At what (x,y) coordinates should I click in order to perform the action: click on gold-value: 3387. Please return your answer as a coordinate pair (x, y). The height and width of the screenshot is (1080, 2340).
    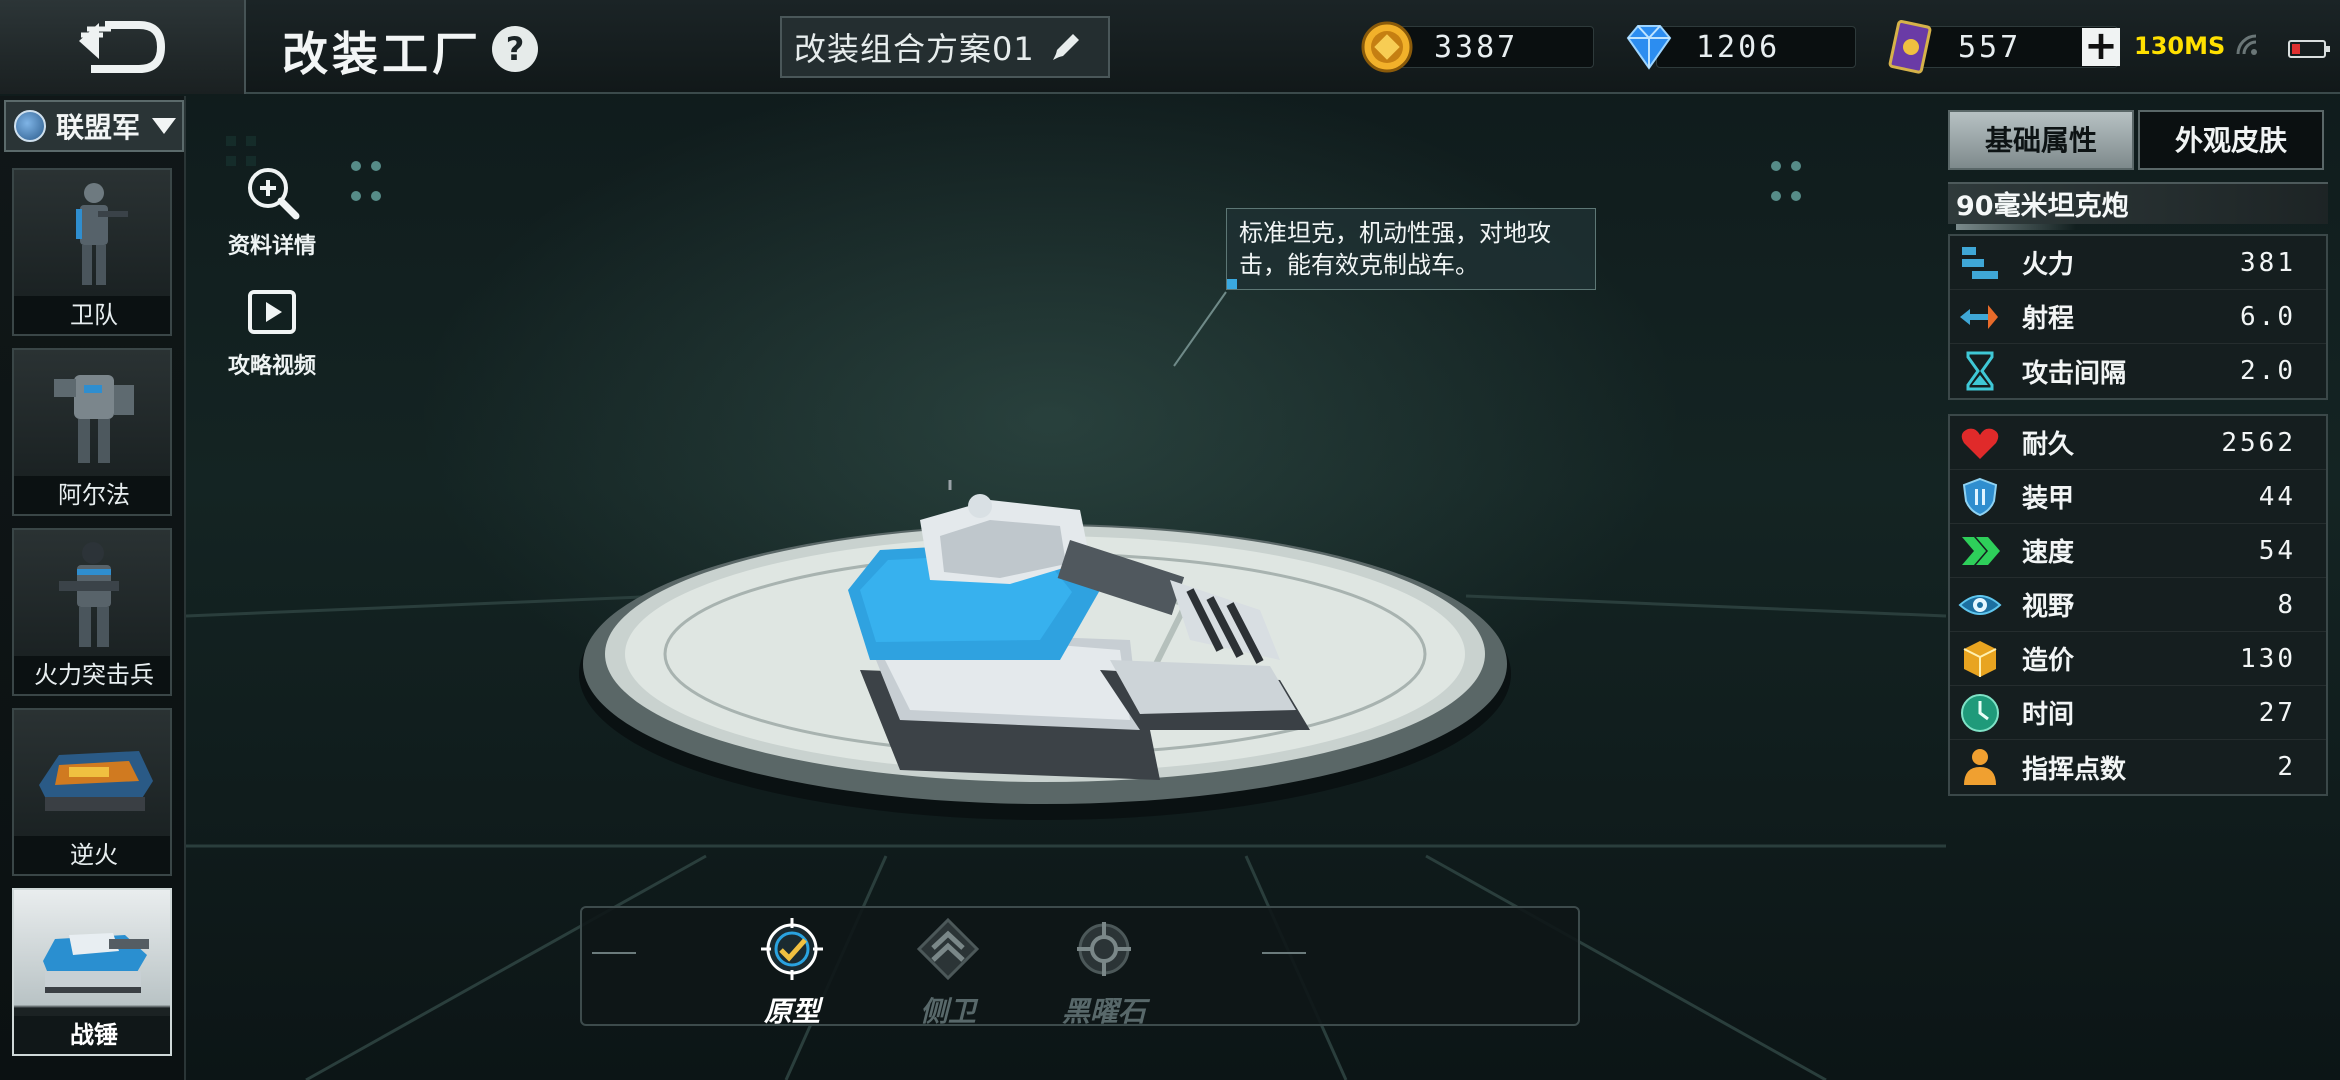
    Looking at the image, I should click on (1476, 47).